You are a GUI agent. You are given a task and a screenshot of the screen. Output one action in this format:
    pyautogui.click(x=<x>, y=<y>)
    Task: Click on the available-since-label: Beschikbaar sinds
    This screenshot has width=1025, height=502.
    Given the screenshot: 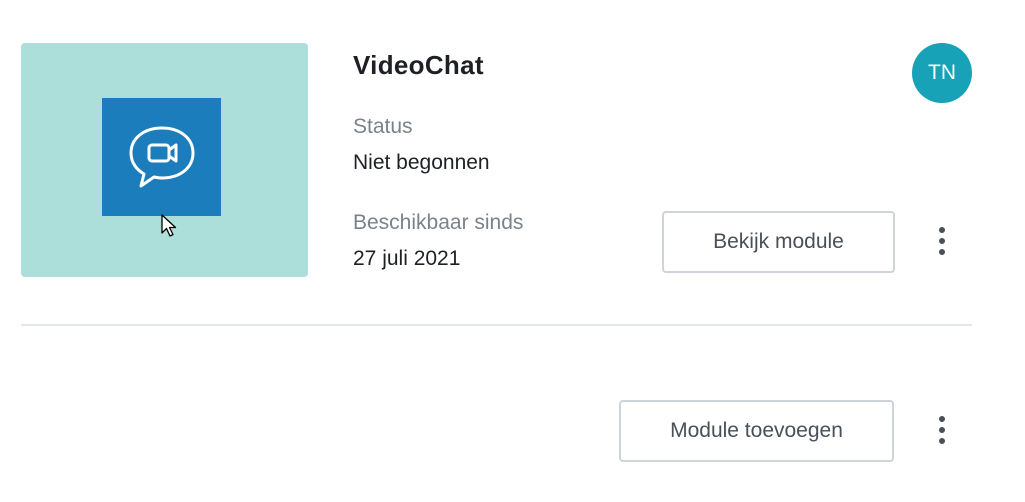 What is the action you would take?
    pyautogui.click(x=438, y=222)
    